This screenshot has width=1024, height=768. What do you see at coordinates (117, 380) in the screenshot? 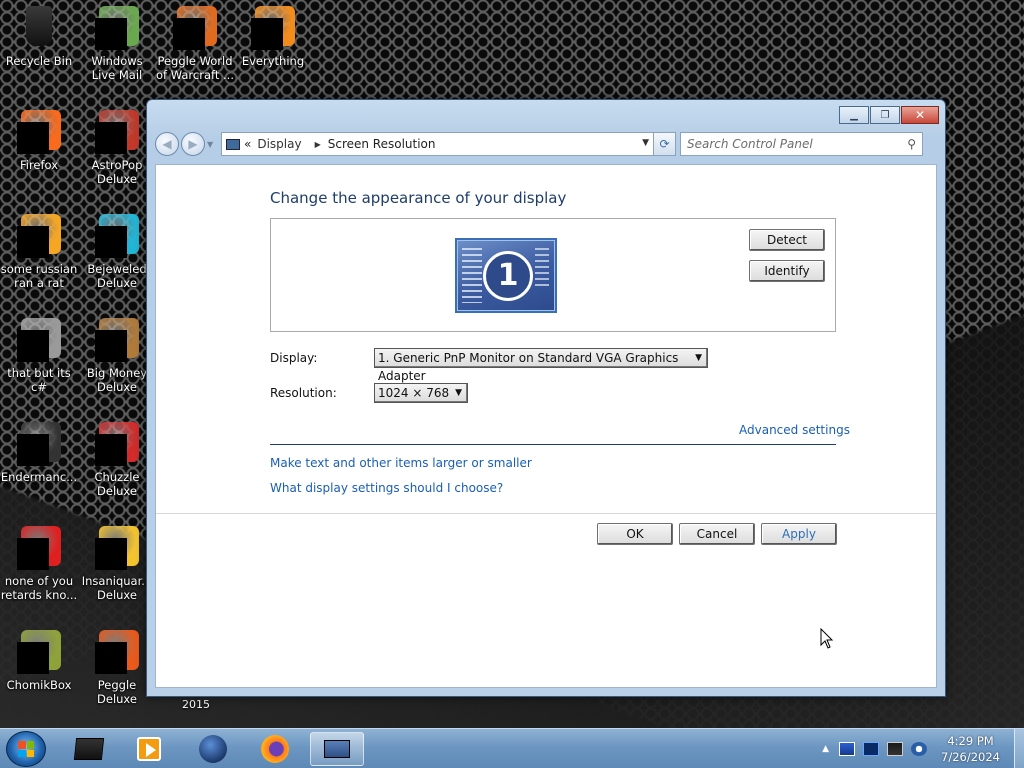
I see `desktop-icon-label: Big Money Deluxe` at bounding box center [117, 380].